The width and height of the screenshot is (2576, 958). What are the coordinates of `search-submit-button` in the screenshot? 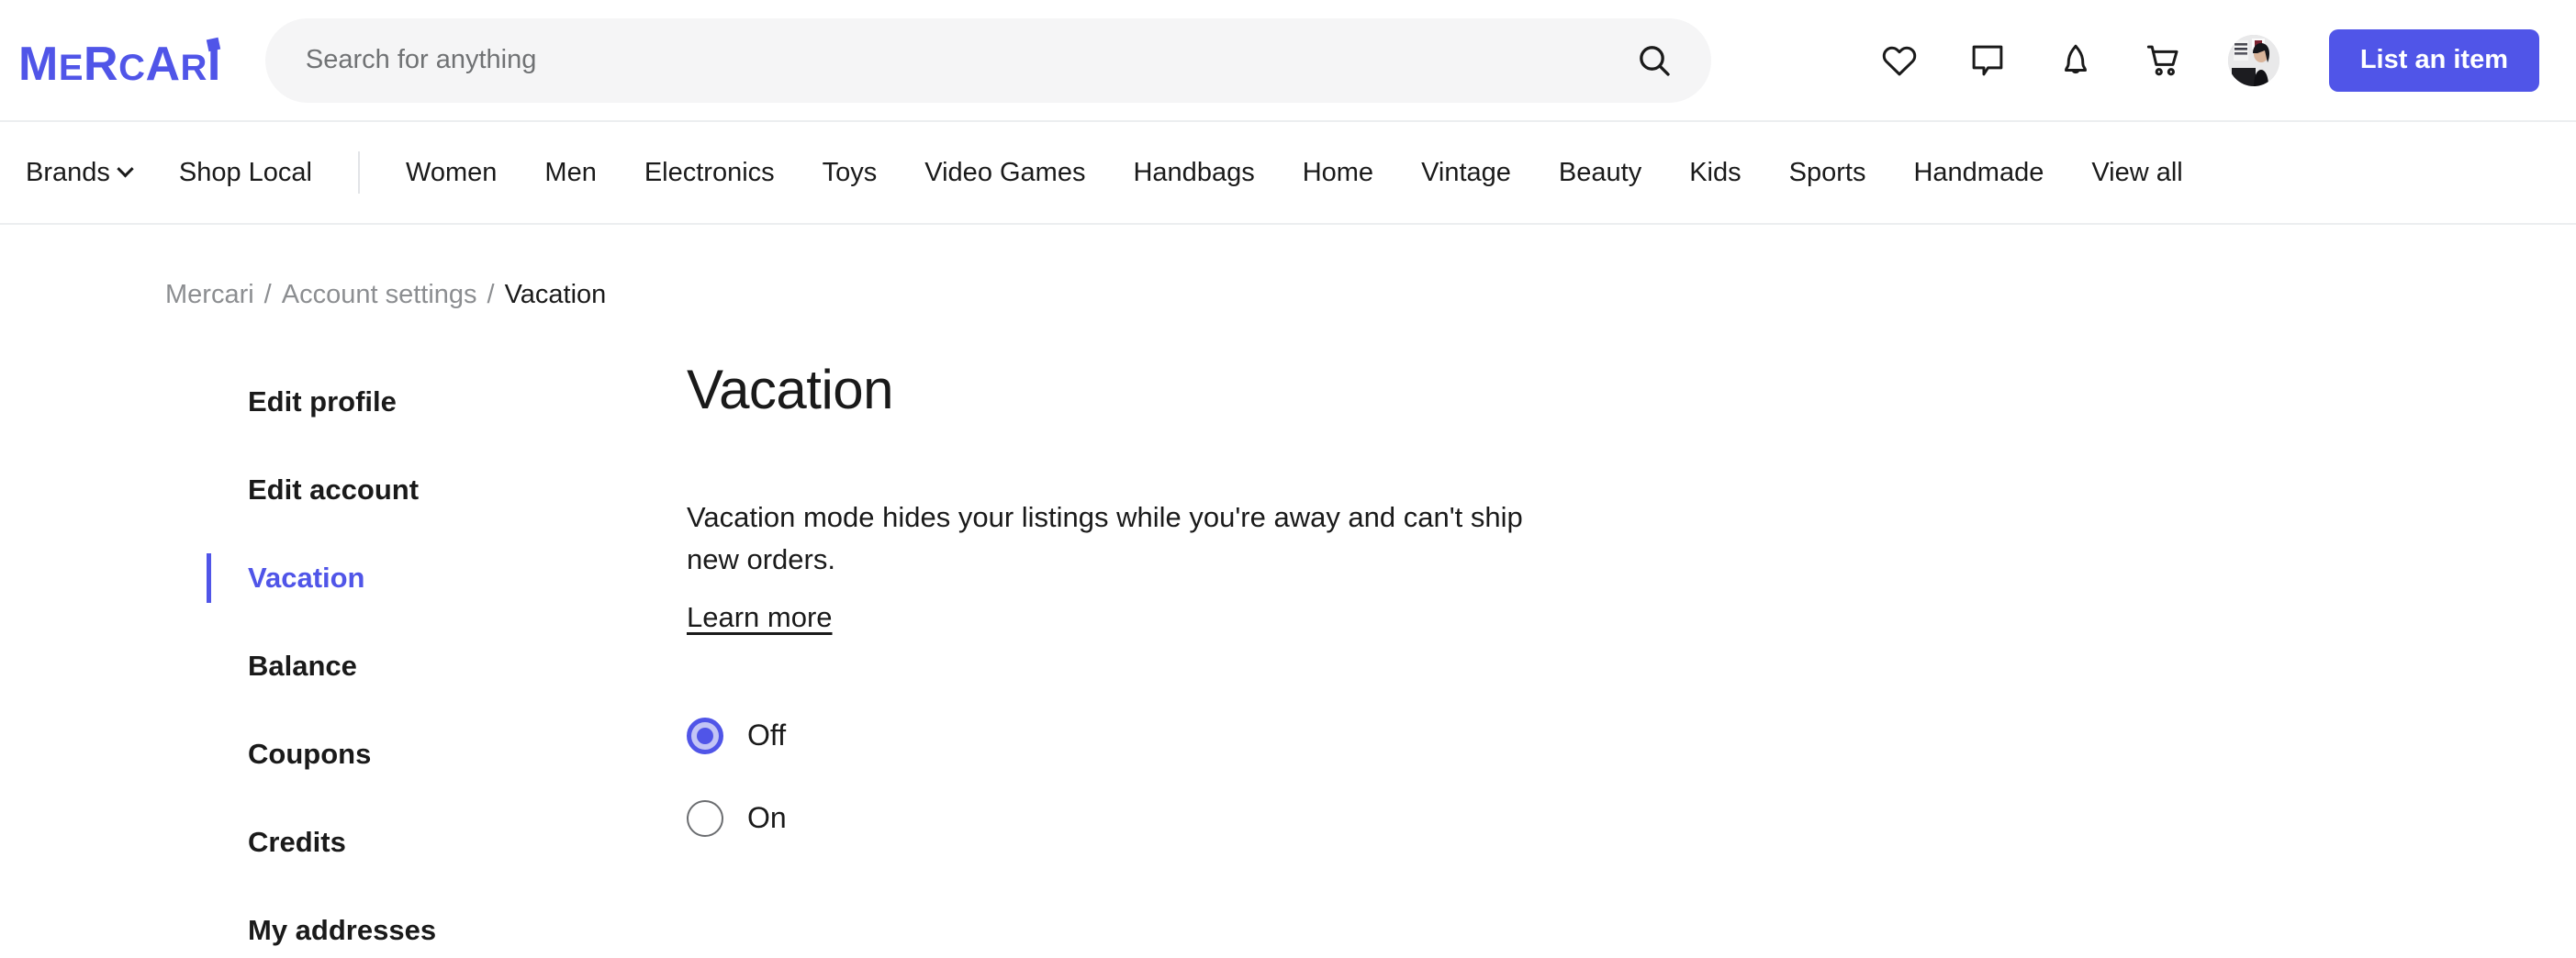 It's located at (1654, 60).